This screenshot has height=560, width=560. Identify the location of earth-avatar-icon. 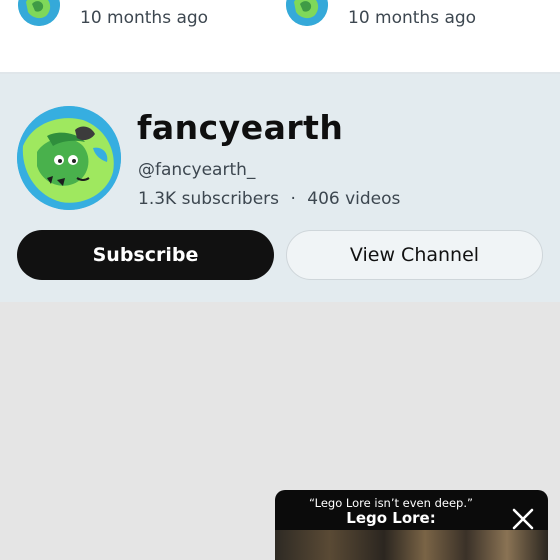
(69, 158).